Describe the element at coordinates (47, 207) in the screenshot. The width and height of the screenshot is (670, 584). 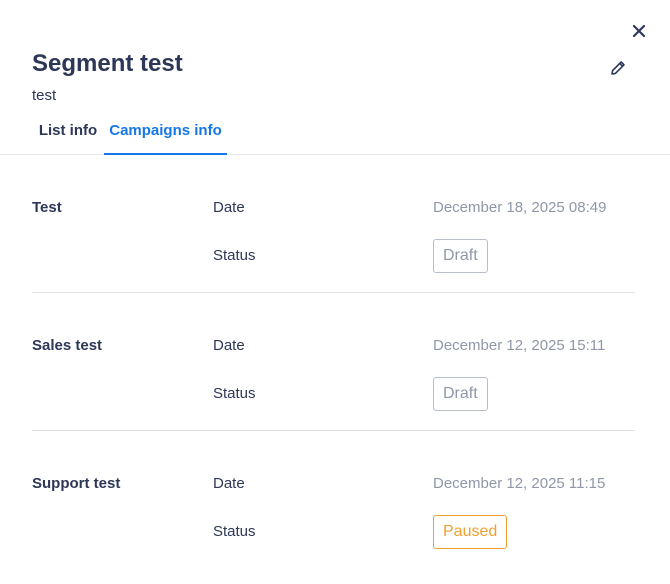
I see `campaign-name: Test` at that location.